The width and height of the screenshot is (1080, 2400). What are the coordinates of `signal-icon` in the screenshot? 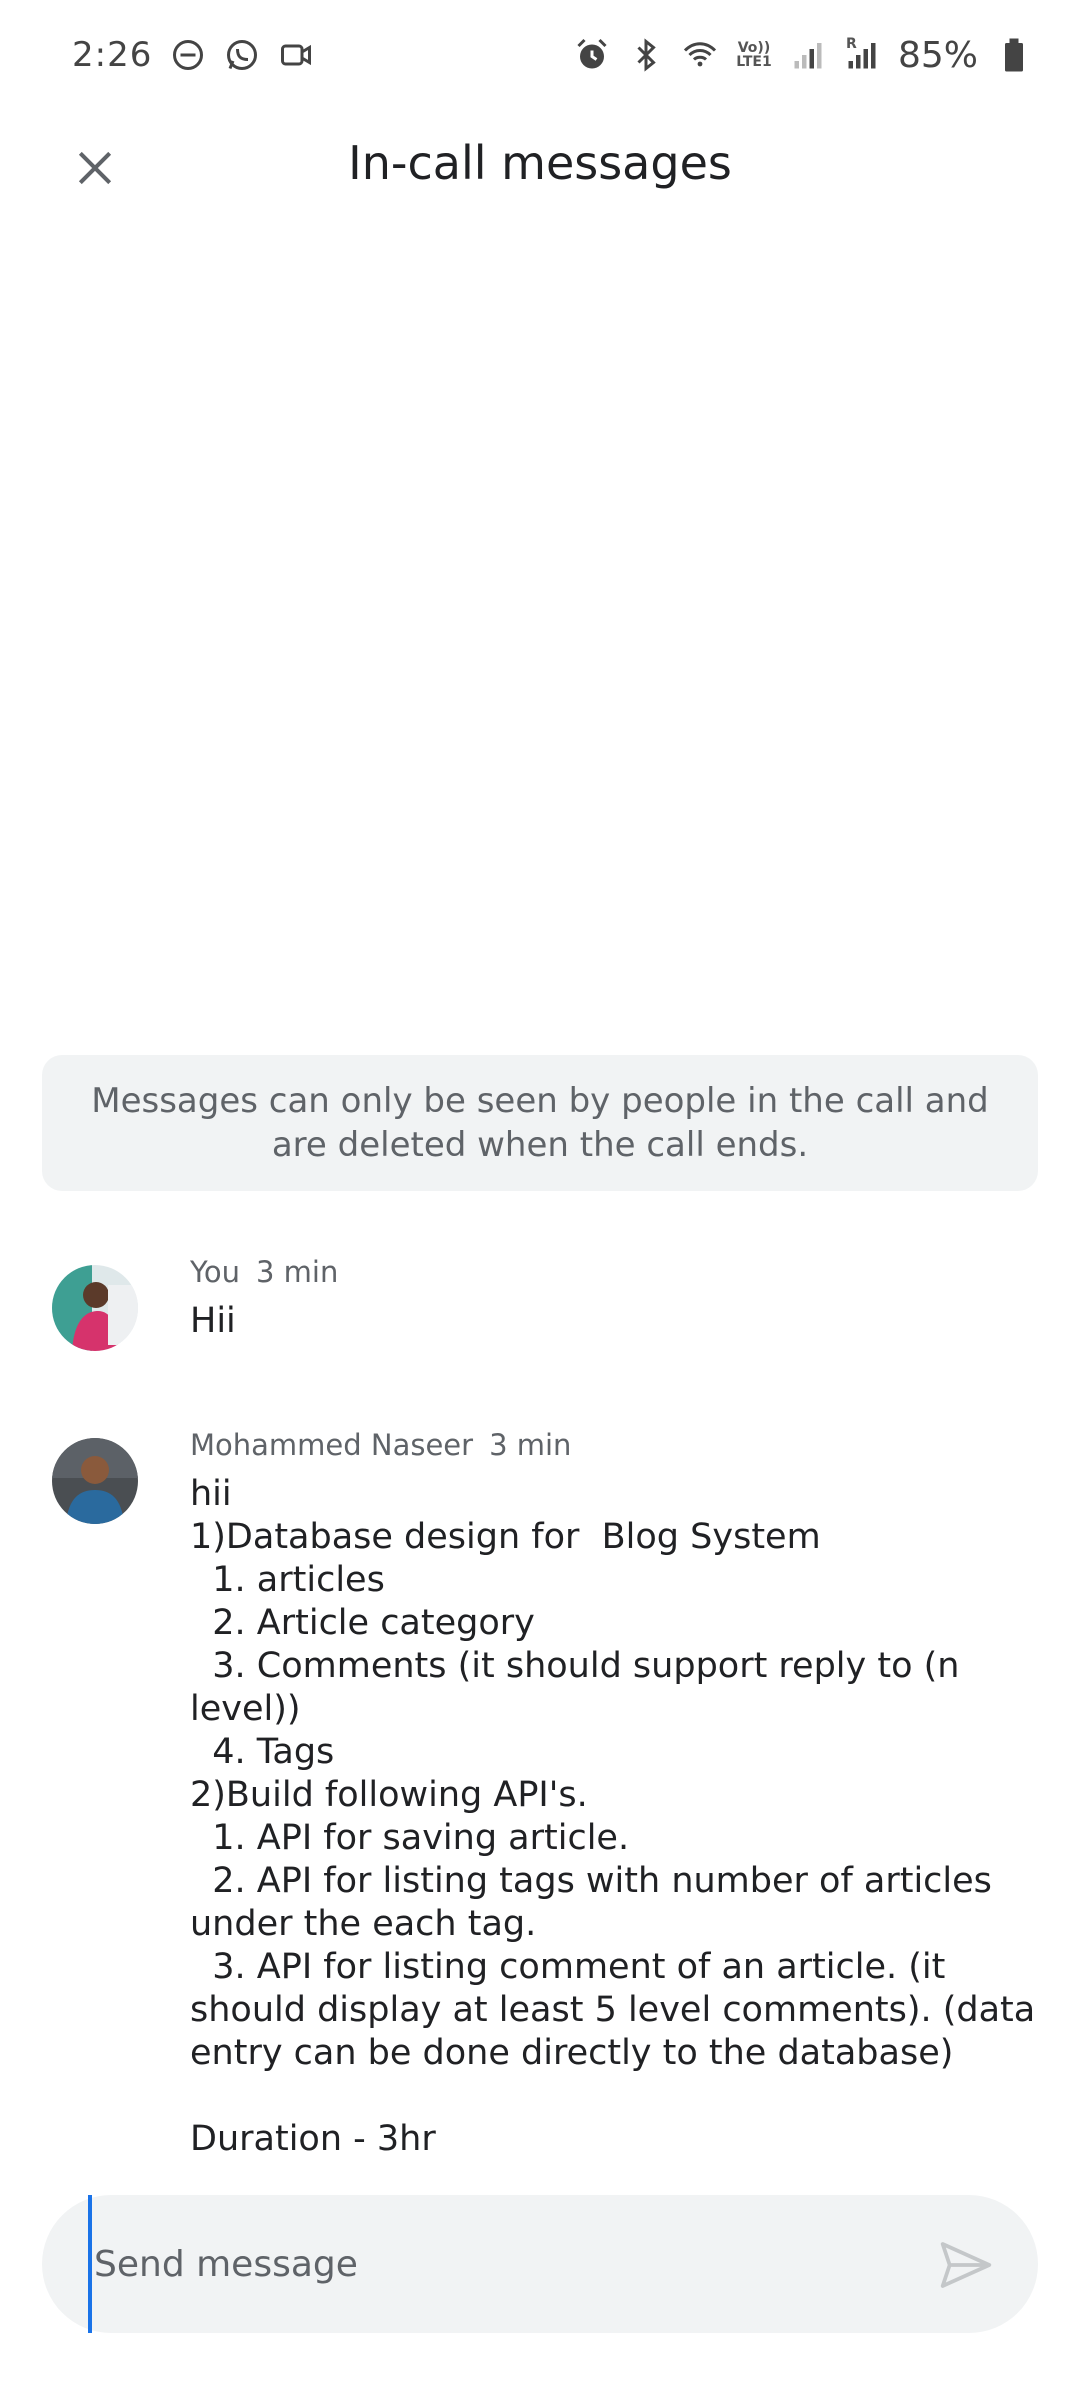 It's located at (808, 55).